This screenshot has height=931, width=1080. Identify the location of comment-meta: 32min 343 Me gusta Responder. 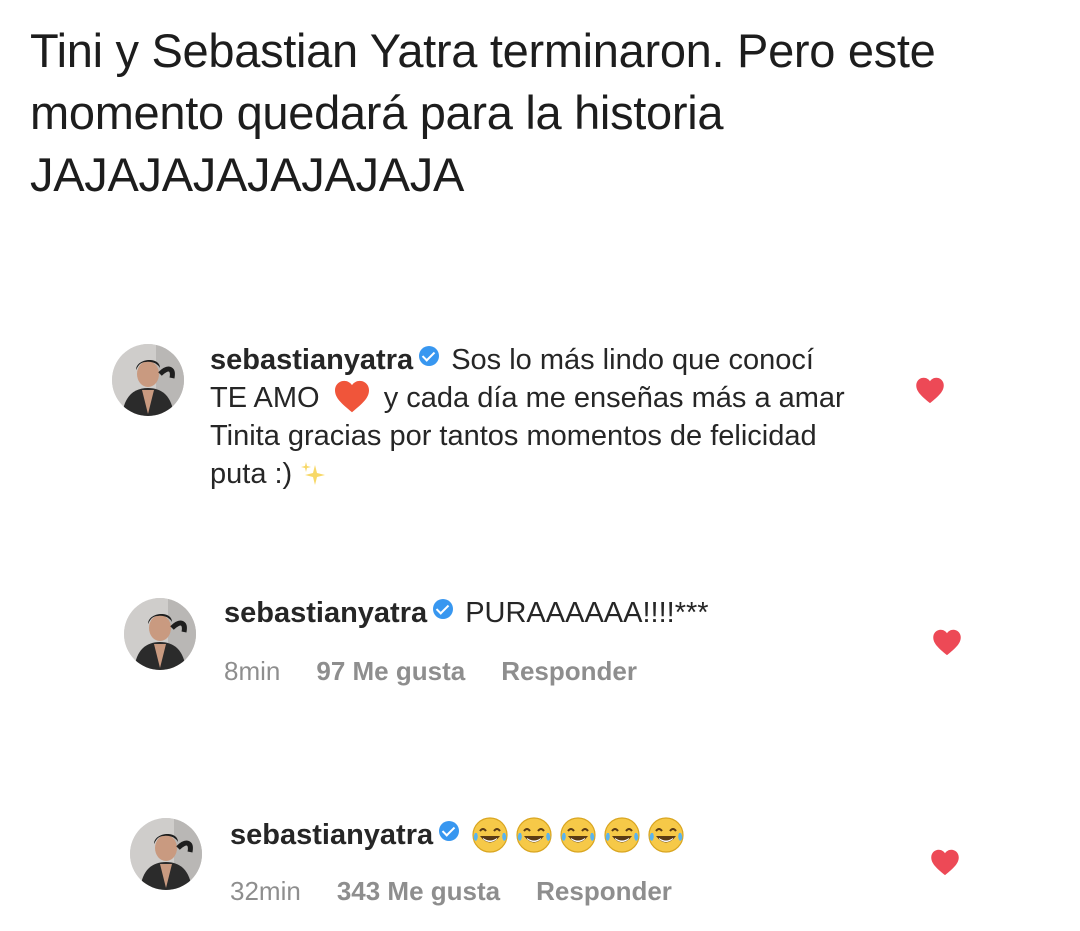
(469, 891).